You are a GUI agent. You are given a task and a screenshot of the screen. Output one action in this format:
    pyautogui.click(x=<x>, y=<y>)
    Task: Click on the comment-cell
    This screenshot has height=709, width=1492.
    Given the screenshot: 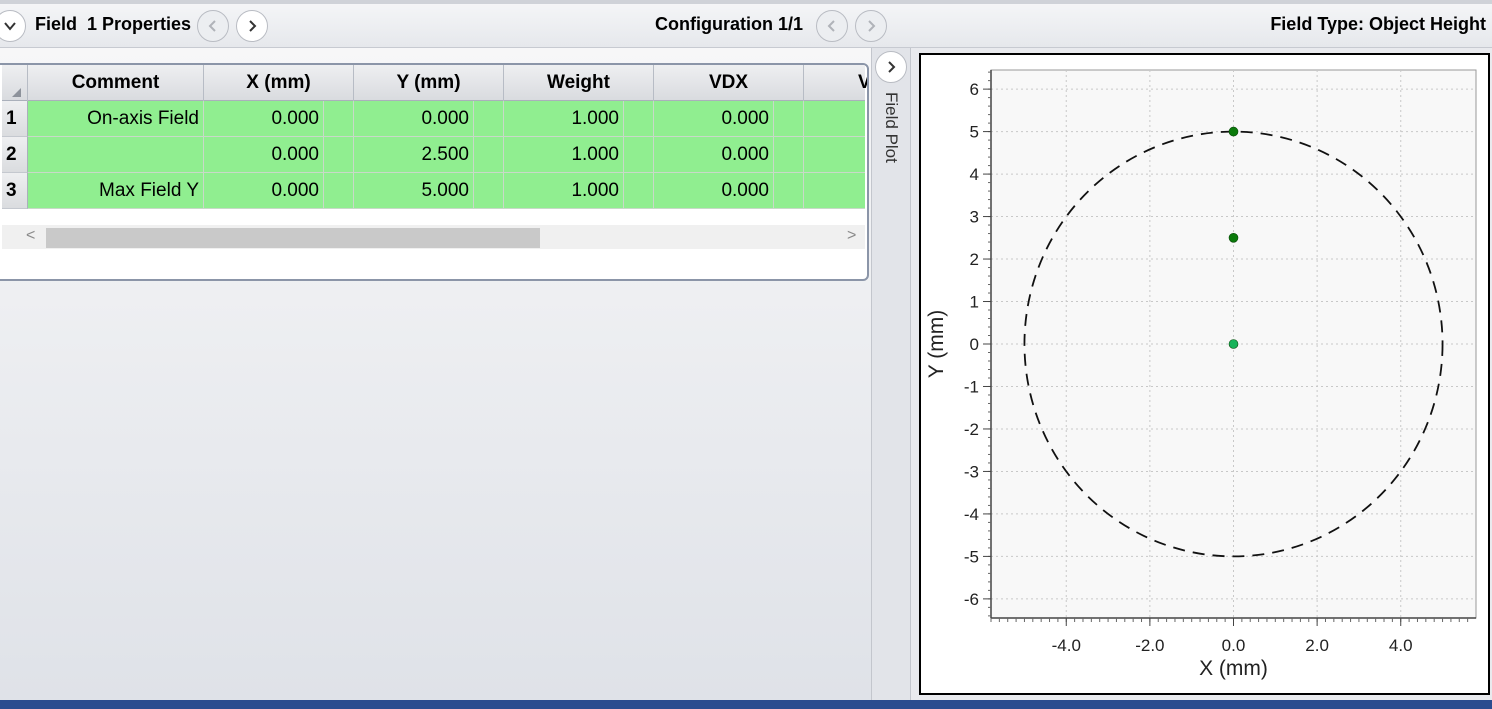 What is the action you would take?
    pyautogui.click(x=116, y=155)
    